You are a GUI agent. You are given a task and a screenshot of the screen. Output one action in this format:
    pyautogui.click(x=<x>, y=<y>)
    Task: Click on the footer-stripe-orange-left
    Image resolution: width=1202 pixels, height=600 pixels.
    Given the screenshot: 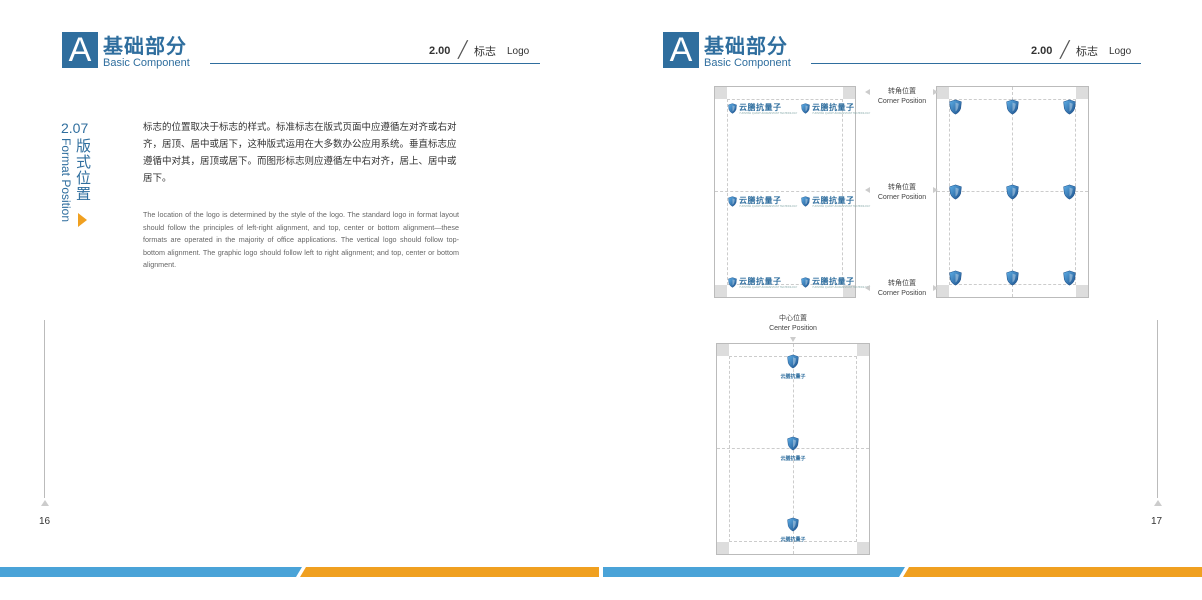 What is the action you would take?
    pyautogui.click(x=449, y=572)
    